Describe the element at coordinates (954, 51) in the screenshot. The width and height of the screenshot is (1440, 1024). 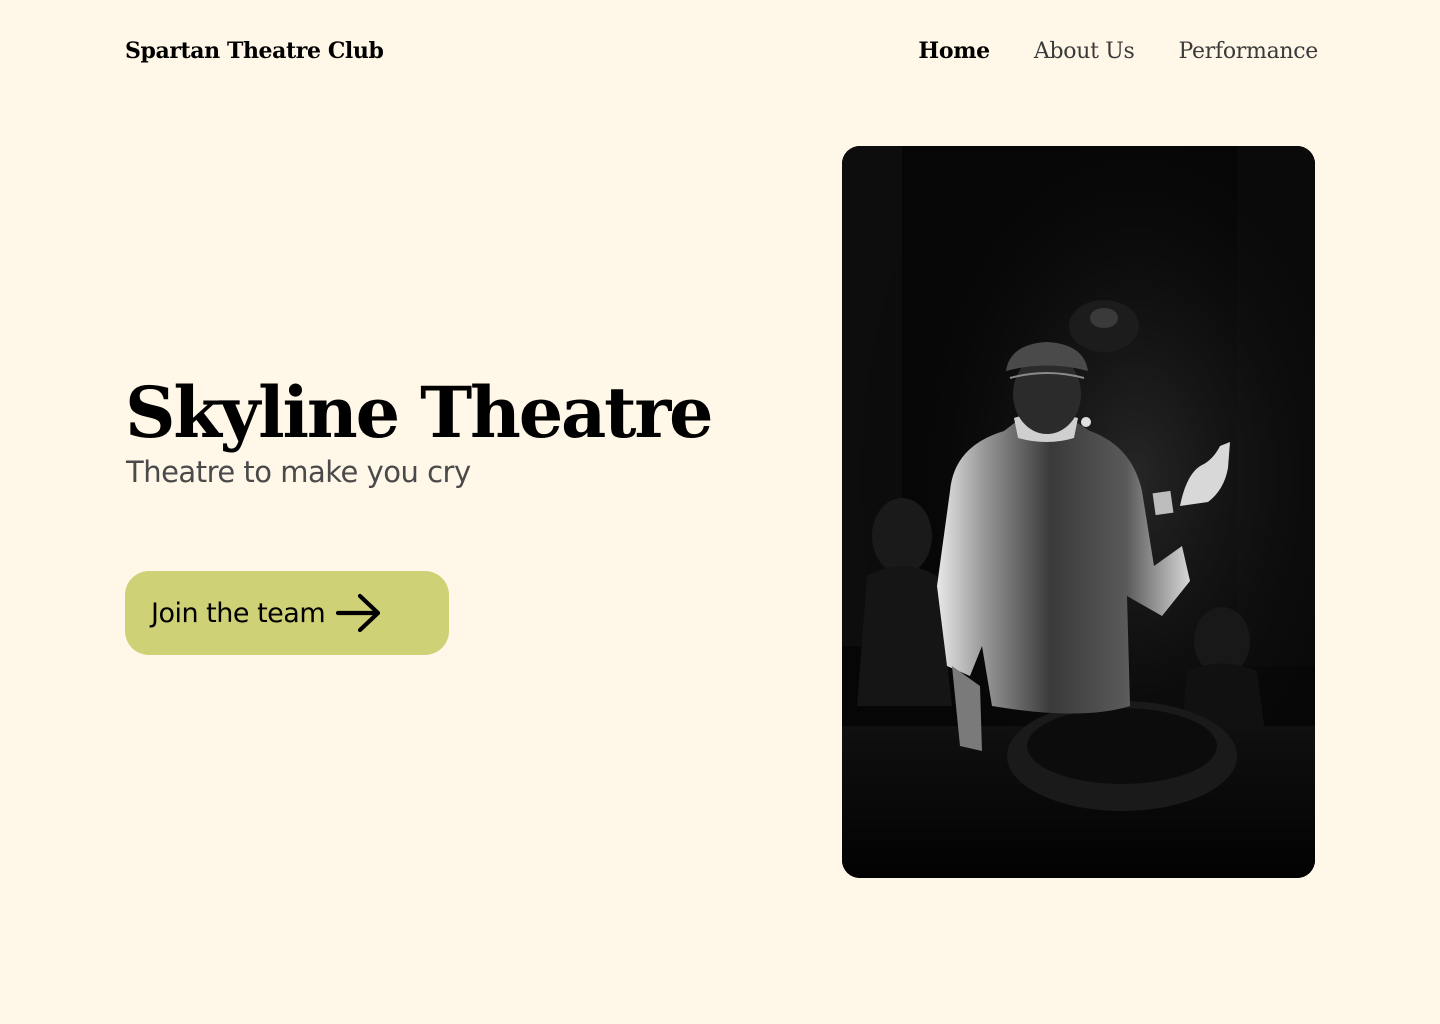
I see `nav-link-home: Home` at that location.